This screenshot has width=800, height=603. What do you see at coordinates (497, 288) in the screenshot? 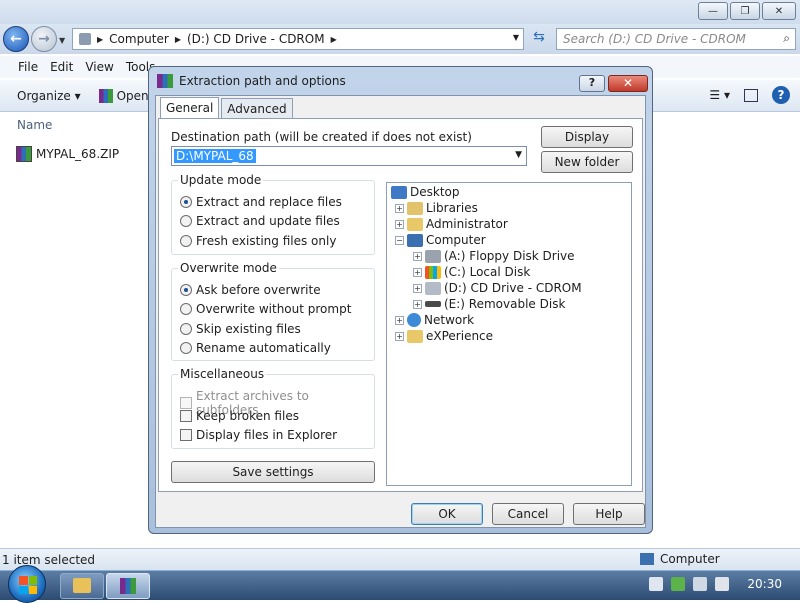
I see `tree-node-cd-drive: + (D:) CD Drive - CDROM` at bounding box center [497, 288].